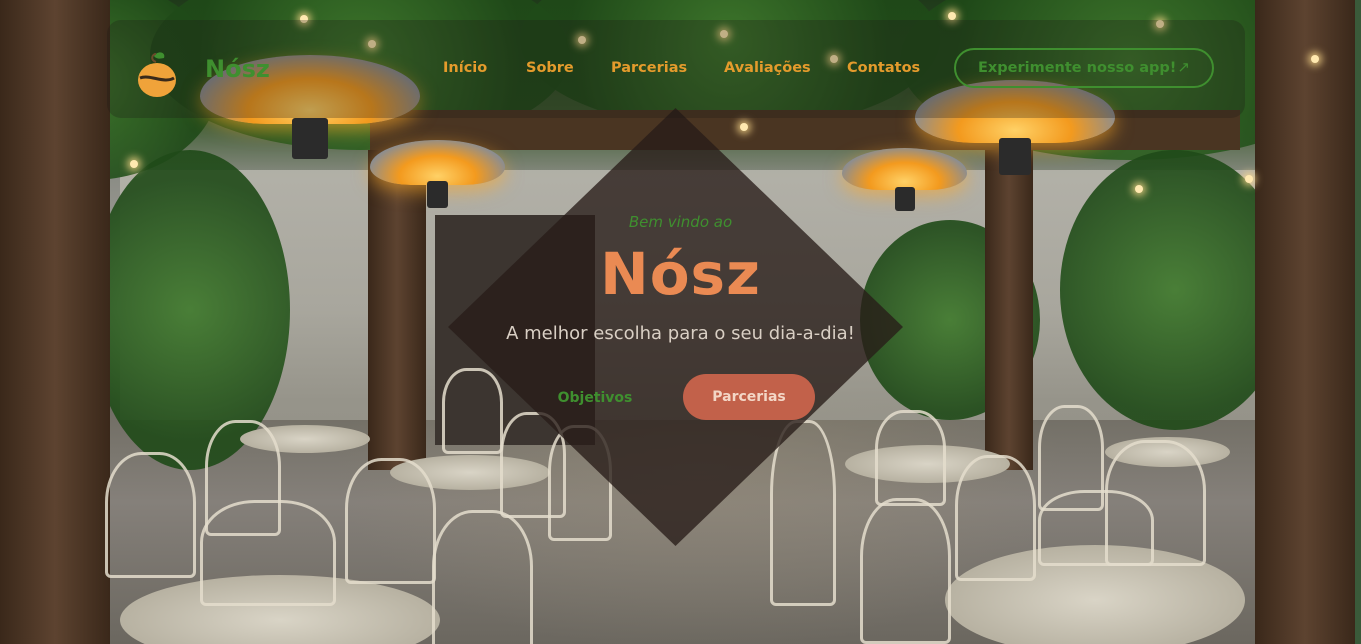  I want to click on hero-welcome-text: Bem vindo ao, so click(680, 222).